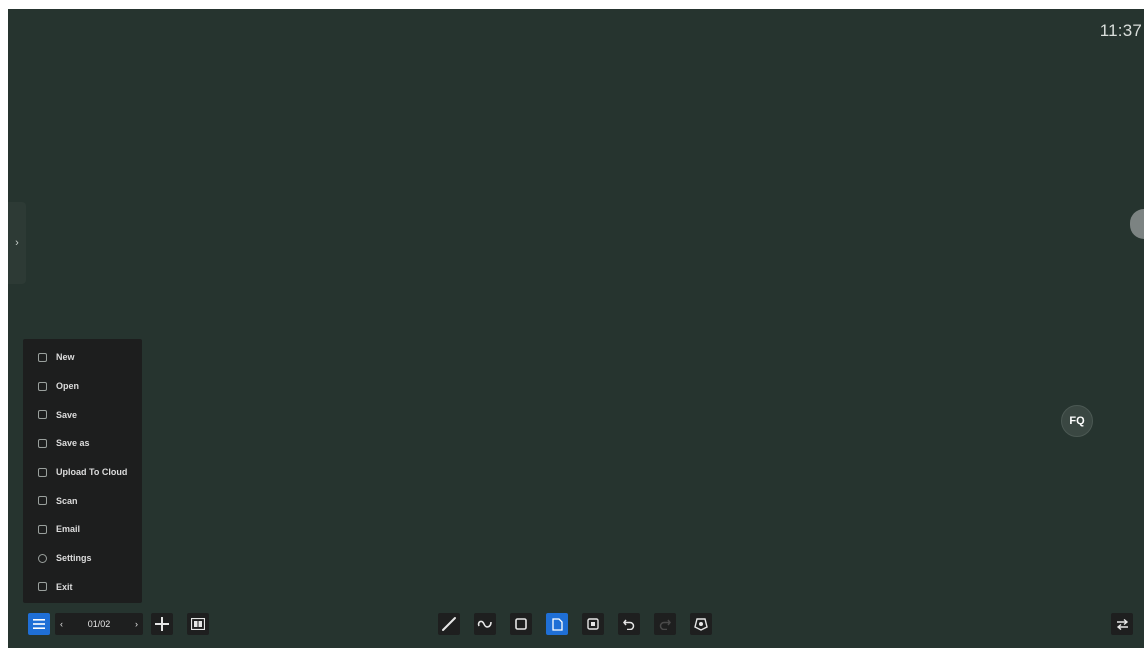 The image size is (1144, 648). I want to click on toolbar-switch-button, so click(1122, 624).